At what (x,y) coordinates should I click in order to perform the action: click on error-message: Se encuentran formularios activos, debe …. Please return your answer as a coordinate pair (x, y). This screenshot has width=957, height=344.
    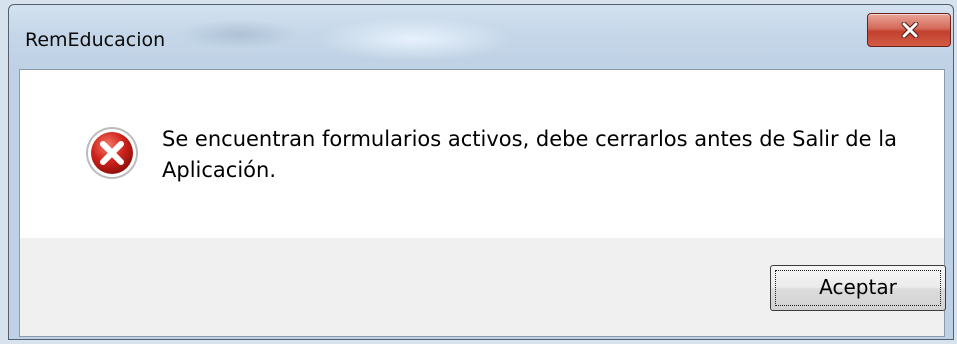
    Looking at the image, I should click on (529, 154).